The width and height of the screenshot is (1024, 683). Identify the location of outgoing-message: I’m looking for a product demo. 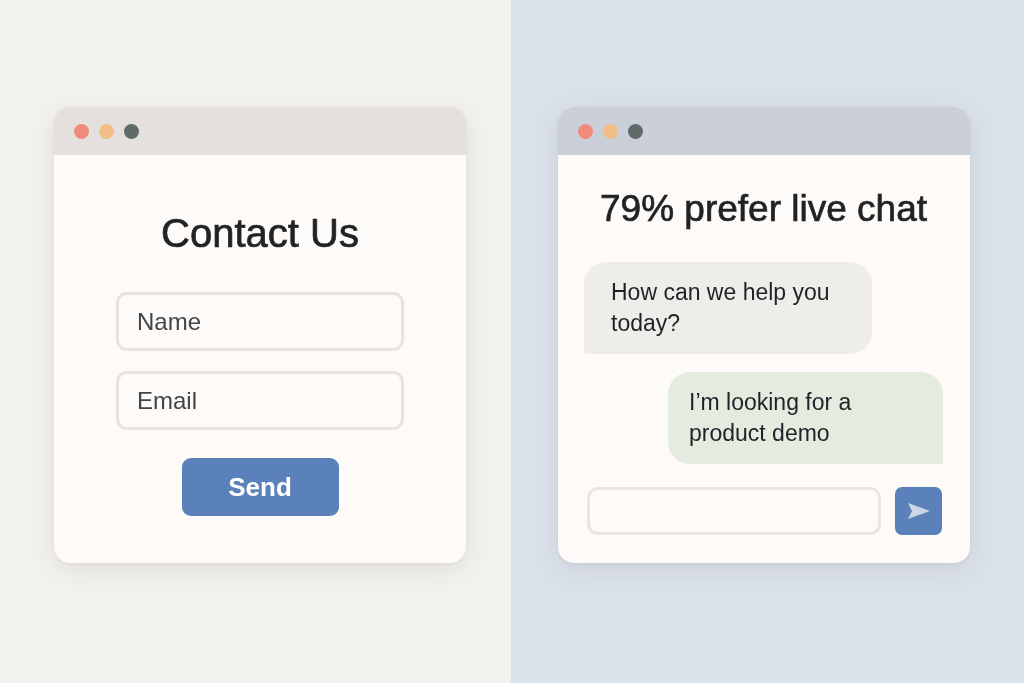
(805, 417).